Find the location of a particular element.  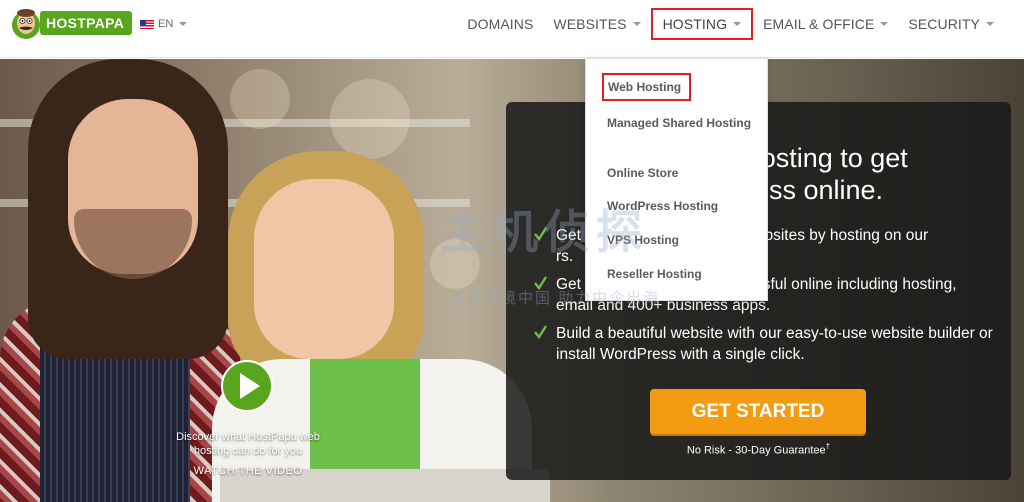

play-icon is located at coordinates (250, 386).